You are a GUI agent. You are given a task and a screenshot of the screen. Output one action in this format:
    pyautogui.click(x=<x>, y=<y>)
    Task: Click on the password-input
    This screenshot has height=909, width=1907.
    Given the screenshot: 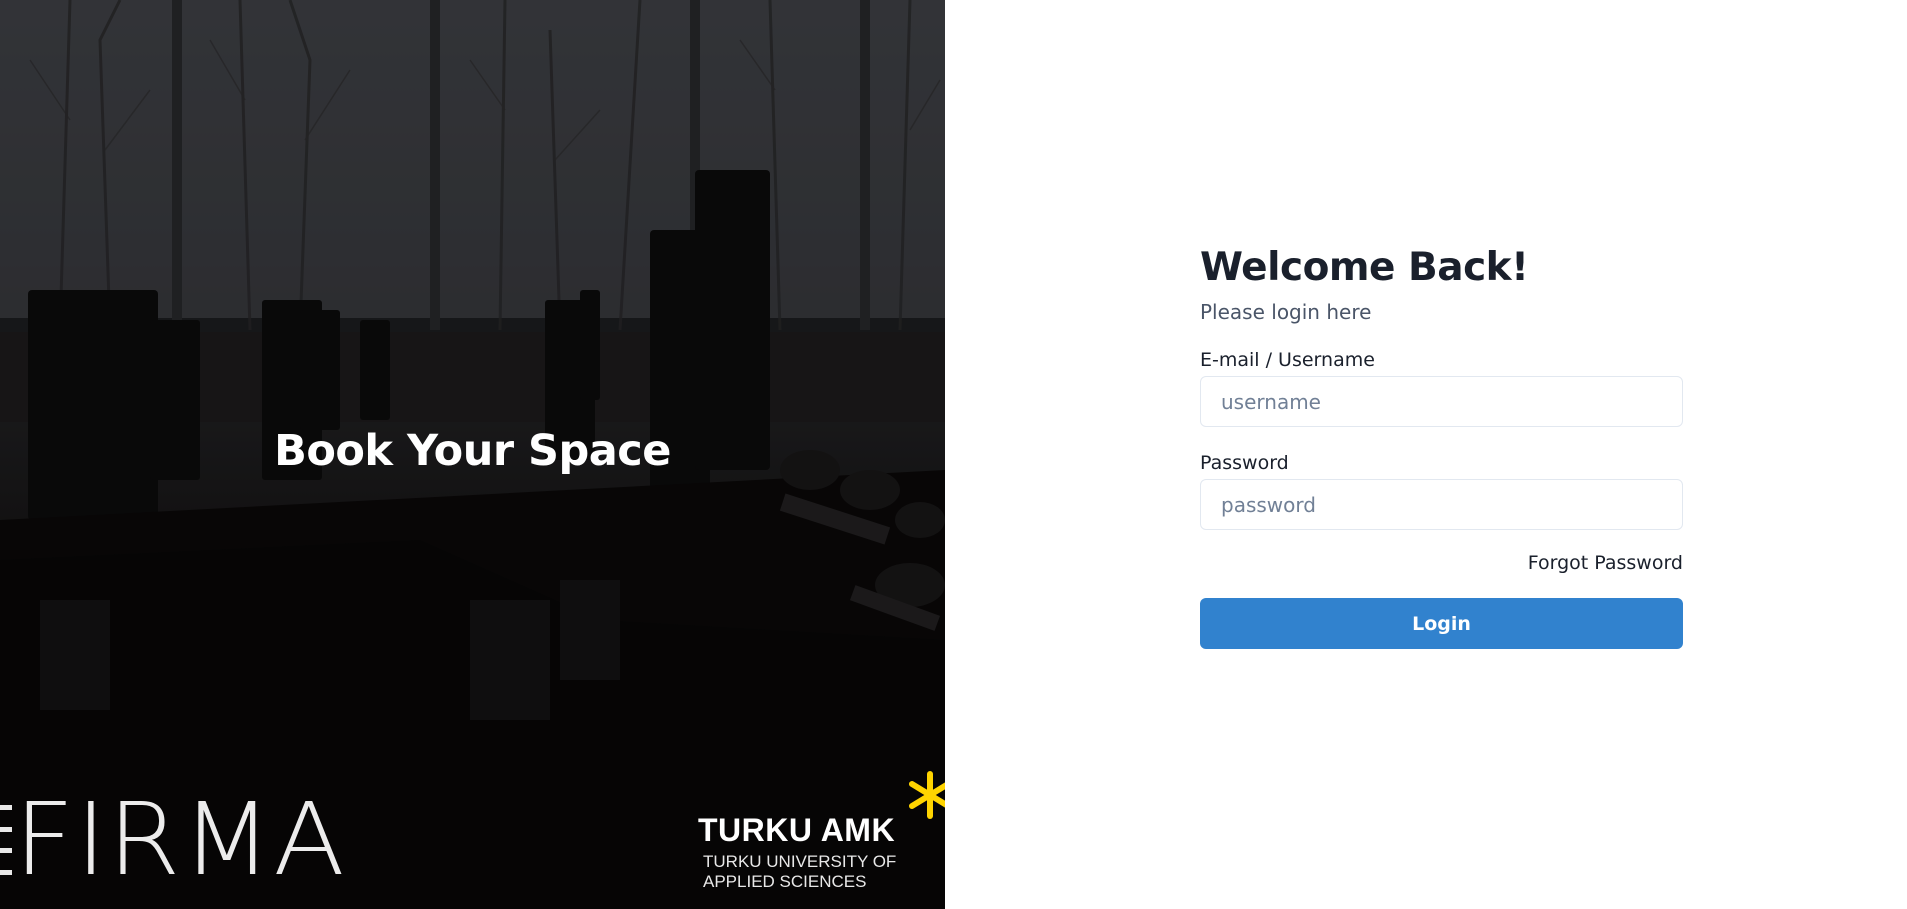 What is the action you would take?
    pyautogui.click(x=1441, y=504)
    